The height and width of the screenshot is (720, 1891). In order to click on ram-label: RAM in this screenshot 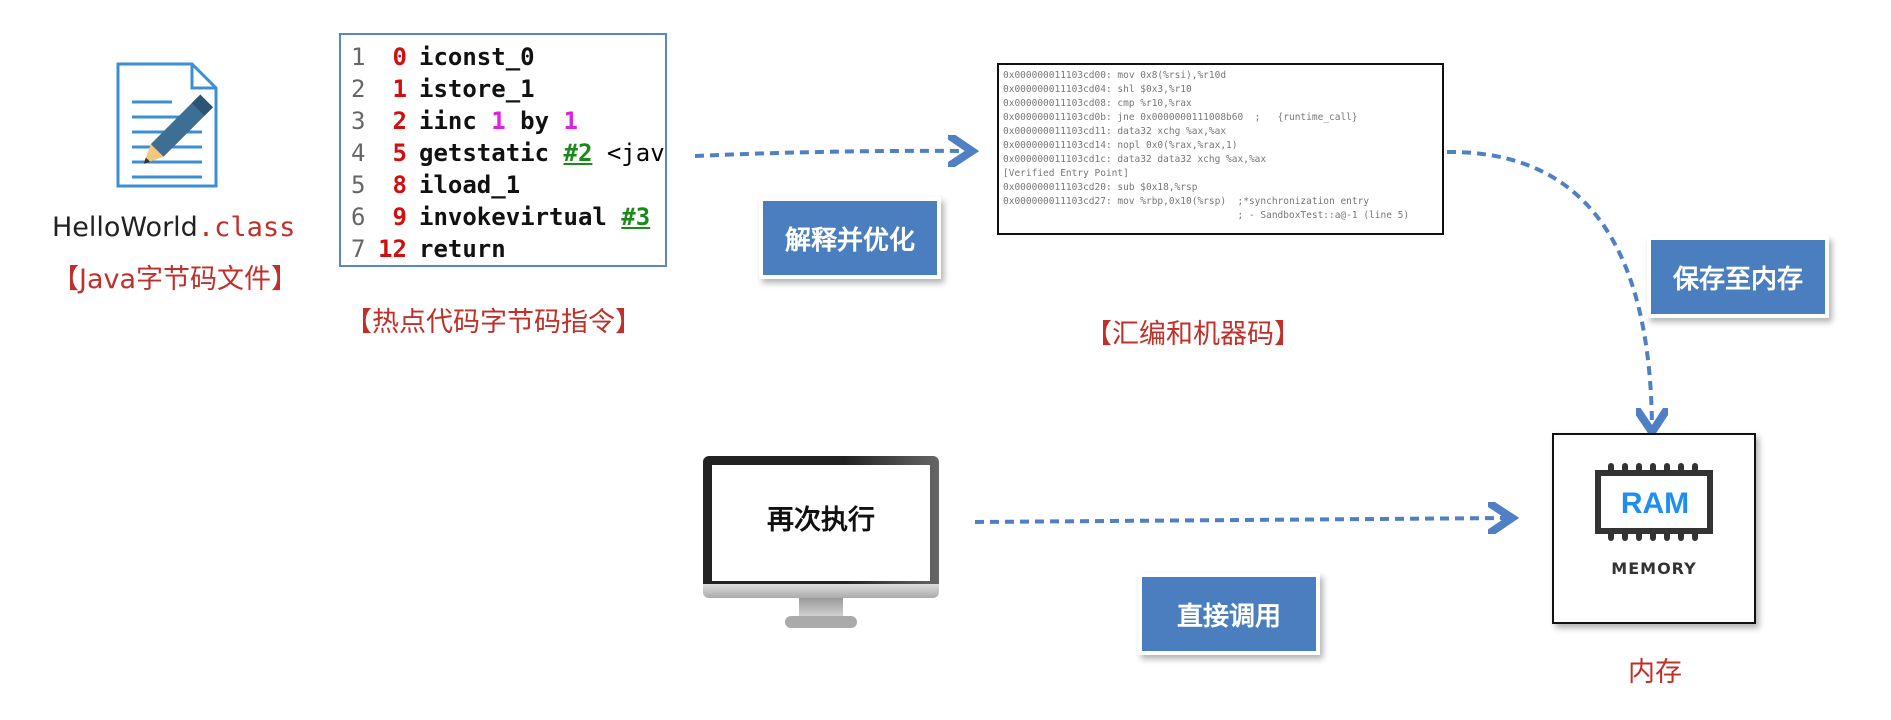, I will do `click(1655, 503)`.